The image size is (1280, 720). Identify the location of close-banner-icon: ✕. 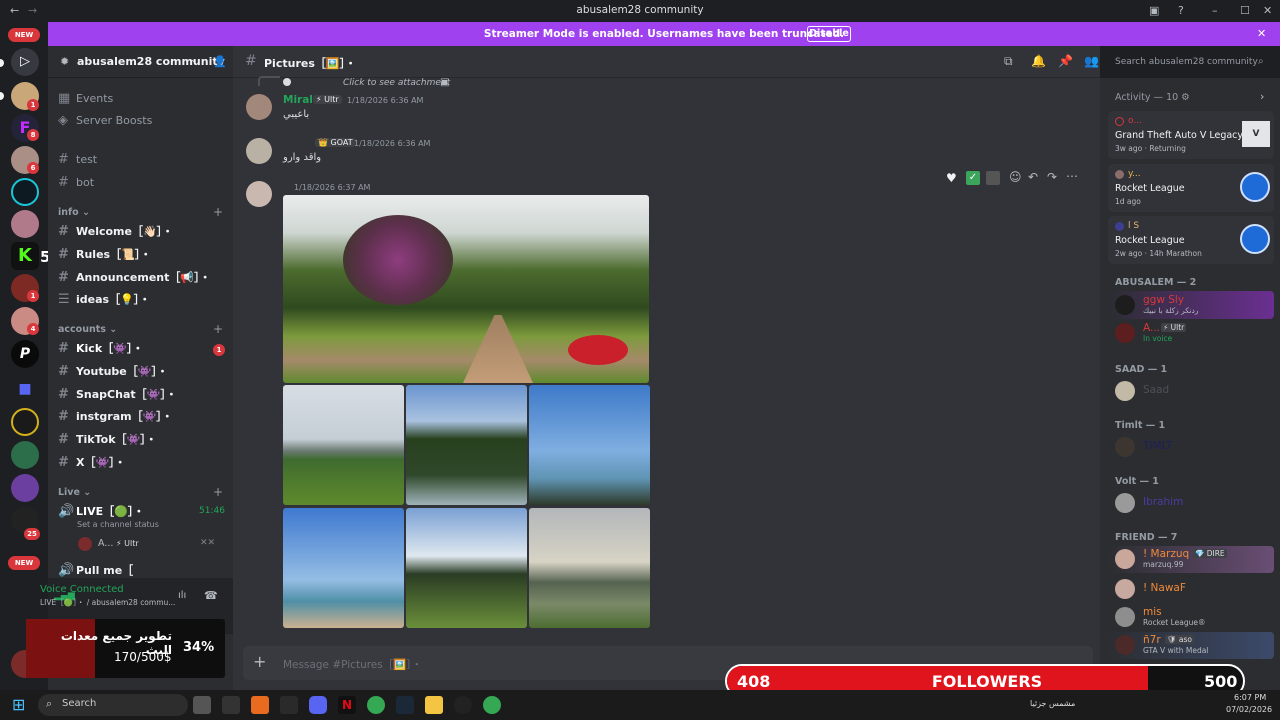
(1261, 33).